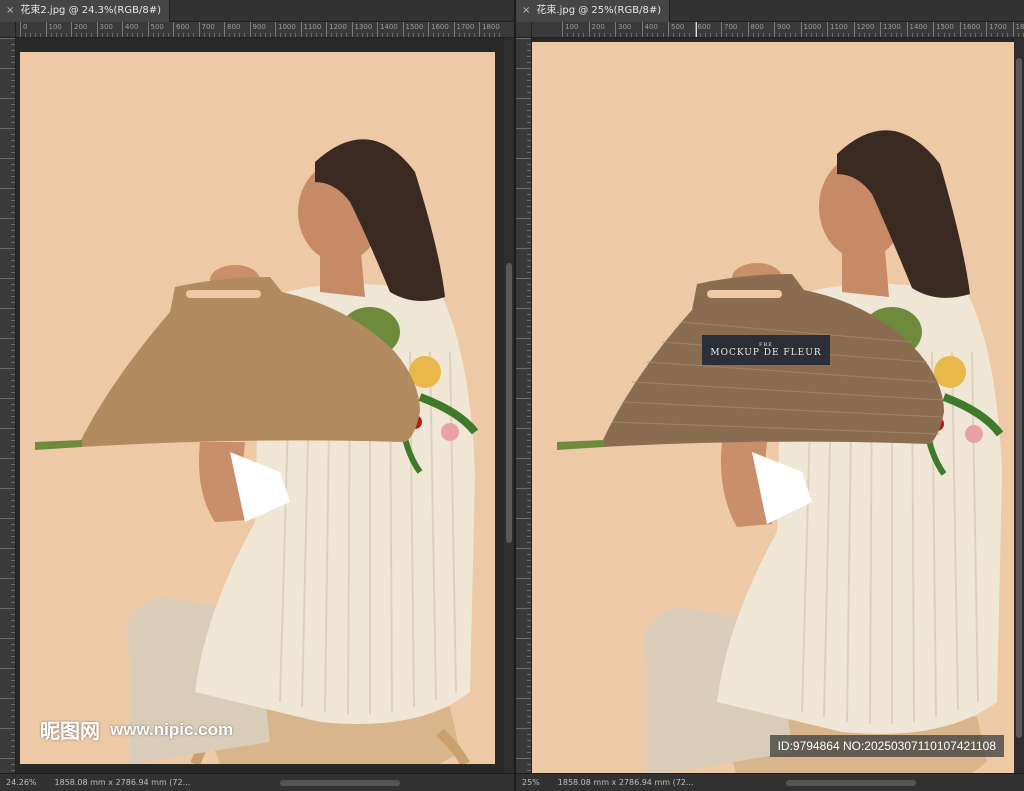 The image size is (1024, 791). Describe the element at coordinates (509, 403) in the screenshot. I see `scrollbar-thumb-left` at that location.